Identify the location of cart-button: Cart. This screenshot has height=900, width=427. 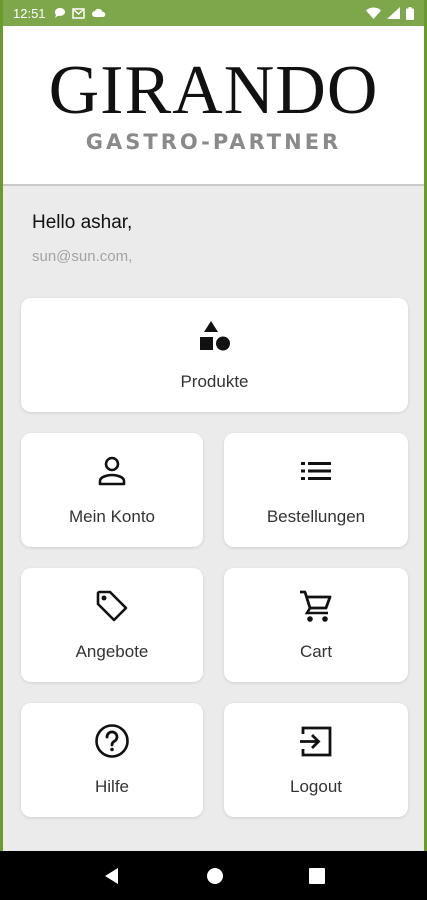
(316, 625).